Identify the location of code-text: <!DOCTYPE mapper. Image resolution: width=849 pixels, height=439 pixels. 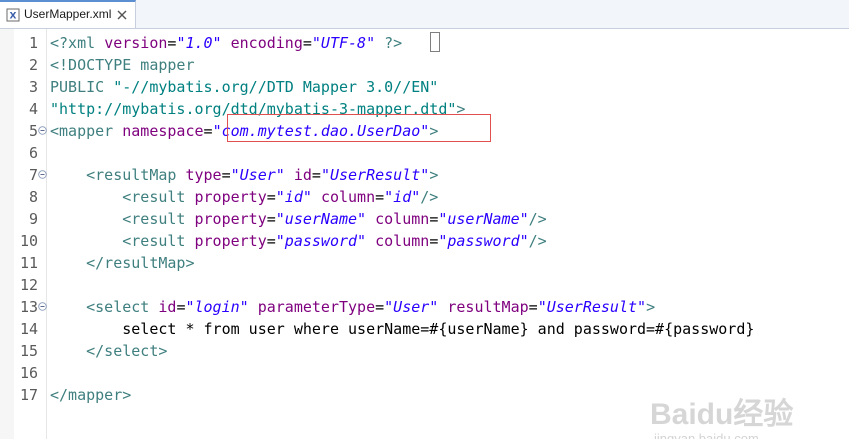
(122, 65).